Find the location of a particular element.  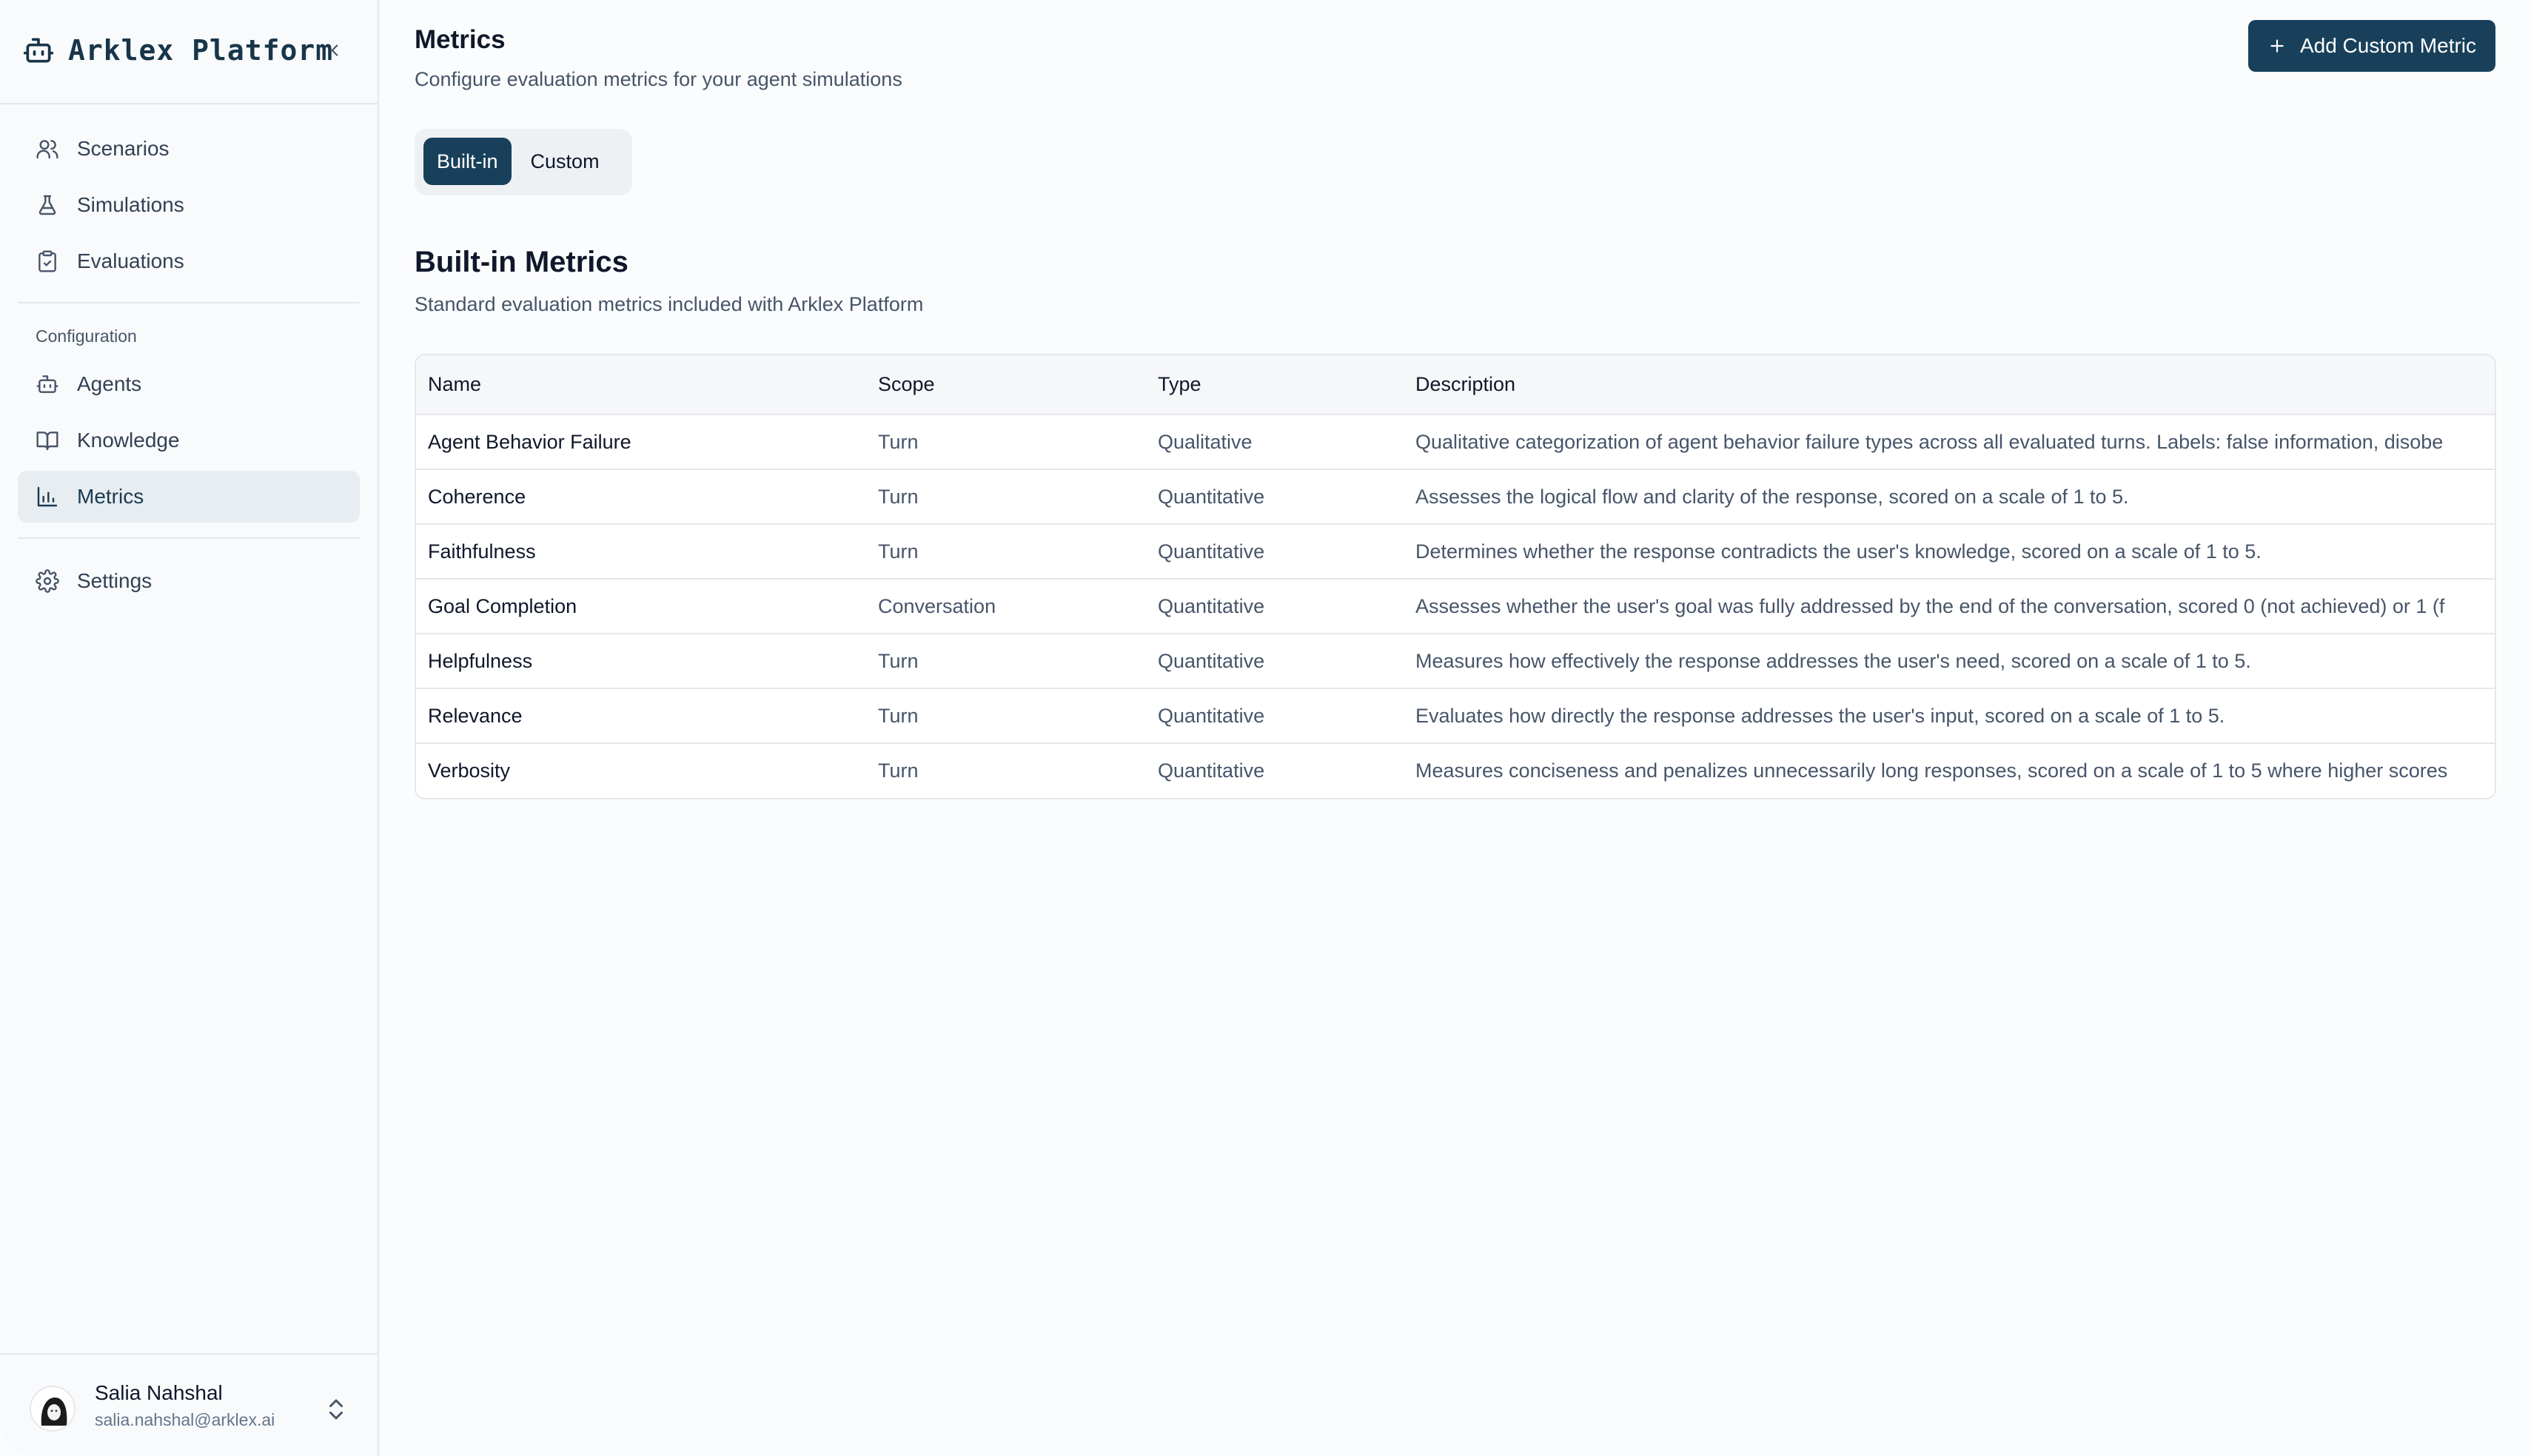

add-custom-metric-button: Add Custom Metric is located at coordinates (2371, 46).